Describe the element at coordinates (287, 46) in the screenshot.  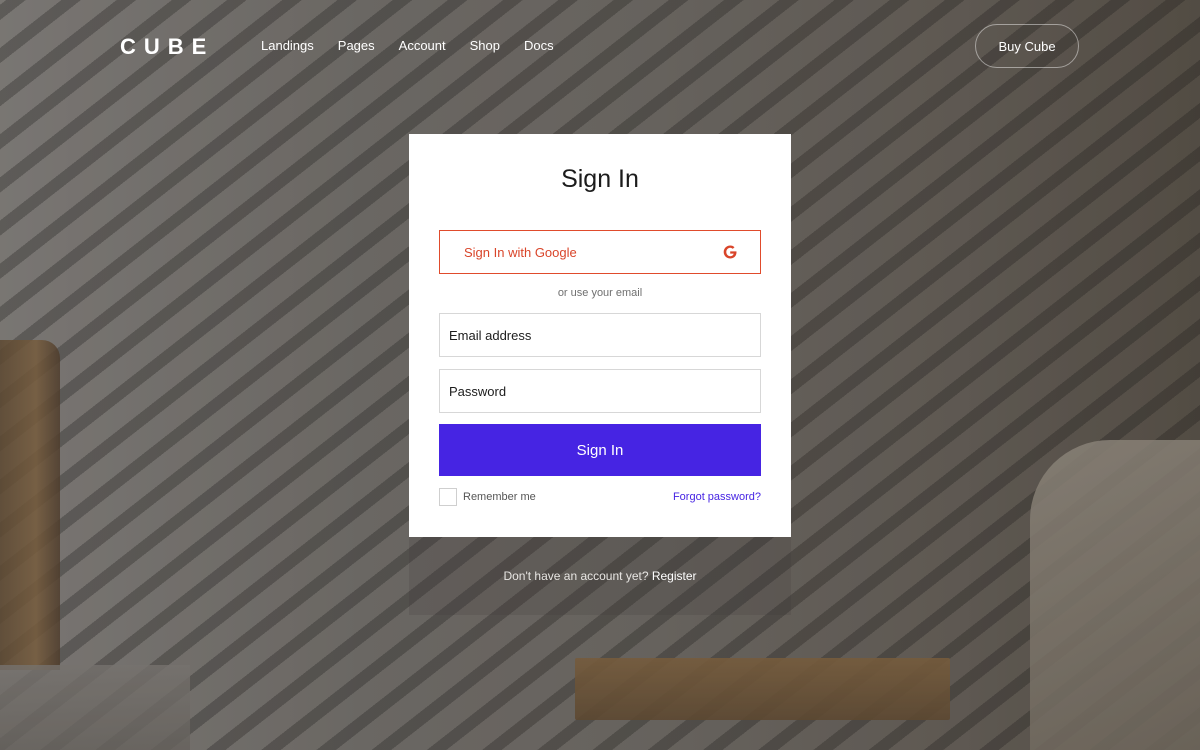
I see `nav-item-landings: Landings` at that location.